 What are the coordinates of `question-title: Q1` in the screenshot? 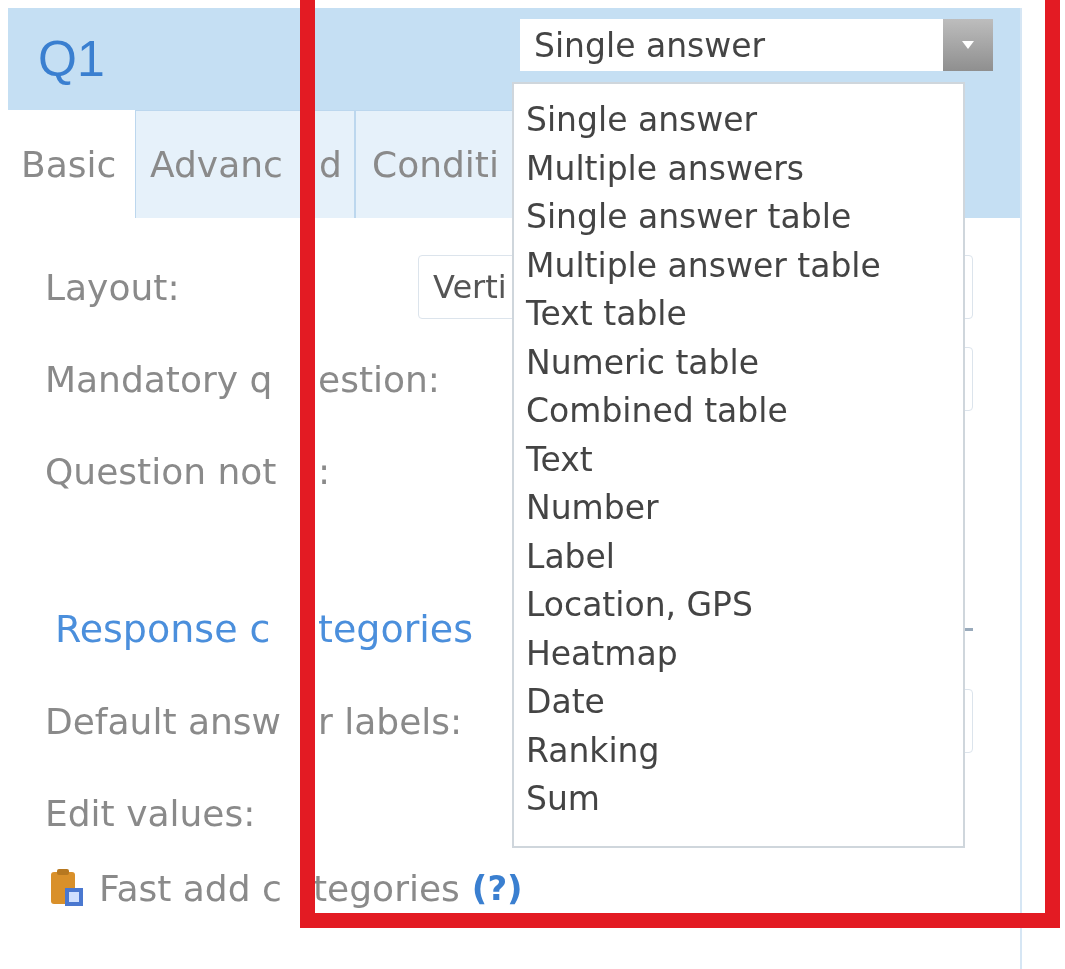 It's located at (71, 59).